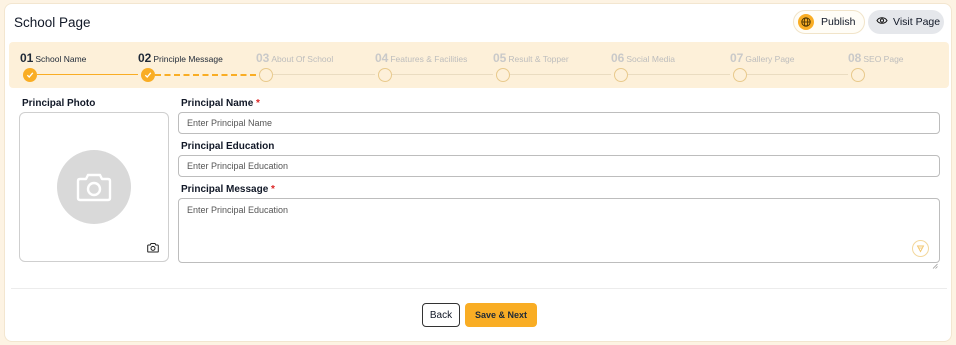 This screenshot has height=345, width=956. Describe the element at coordinates (479, 288) in the screenshot. I see `footer-divider` at that location.